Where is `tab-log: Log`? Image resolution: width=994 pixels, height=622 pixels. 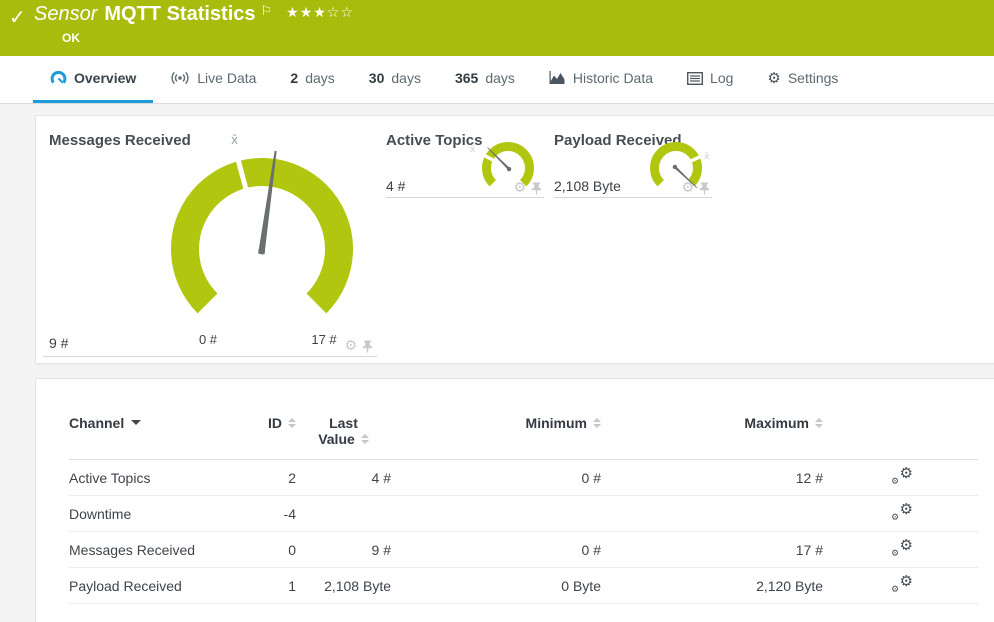 tab-log: Log is located at coordinates (710, 79).